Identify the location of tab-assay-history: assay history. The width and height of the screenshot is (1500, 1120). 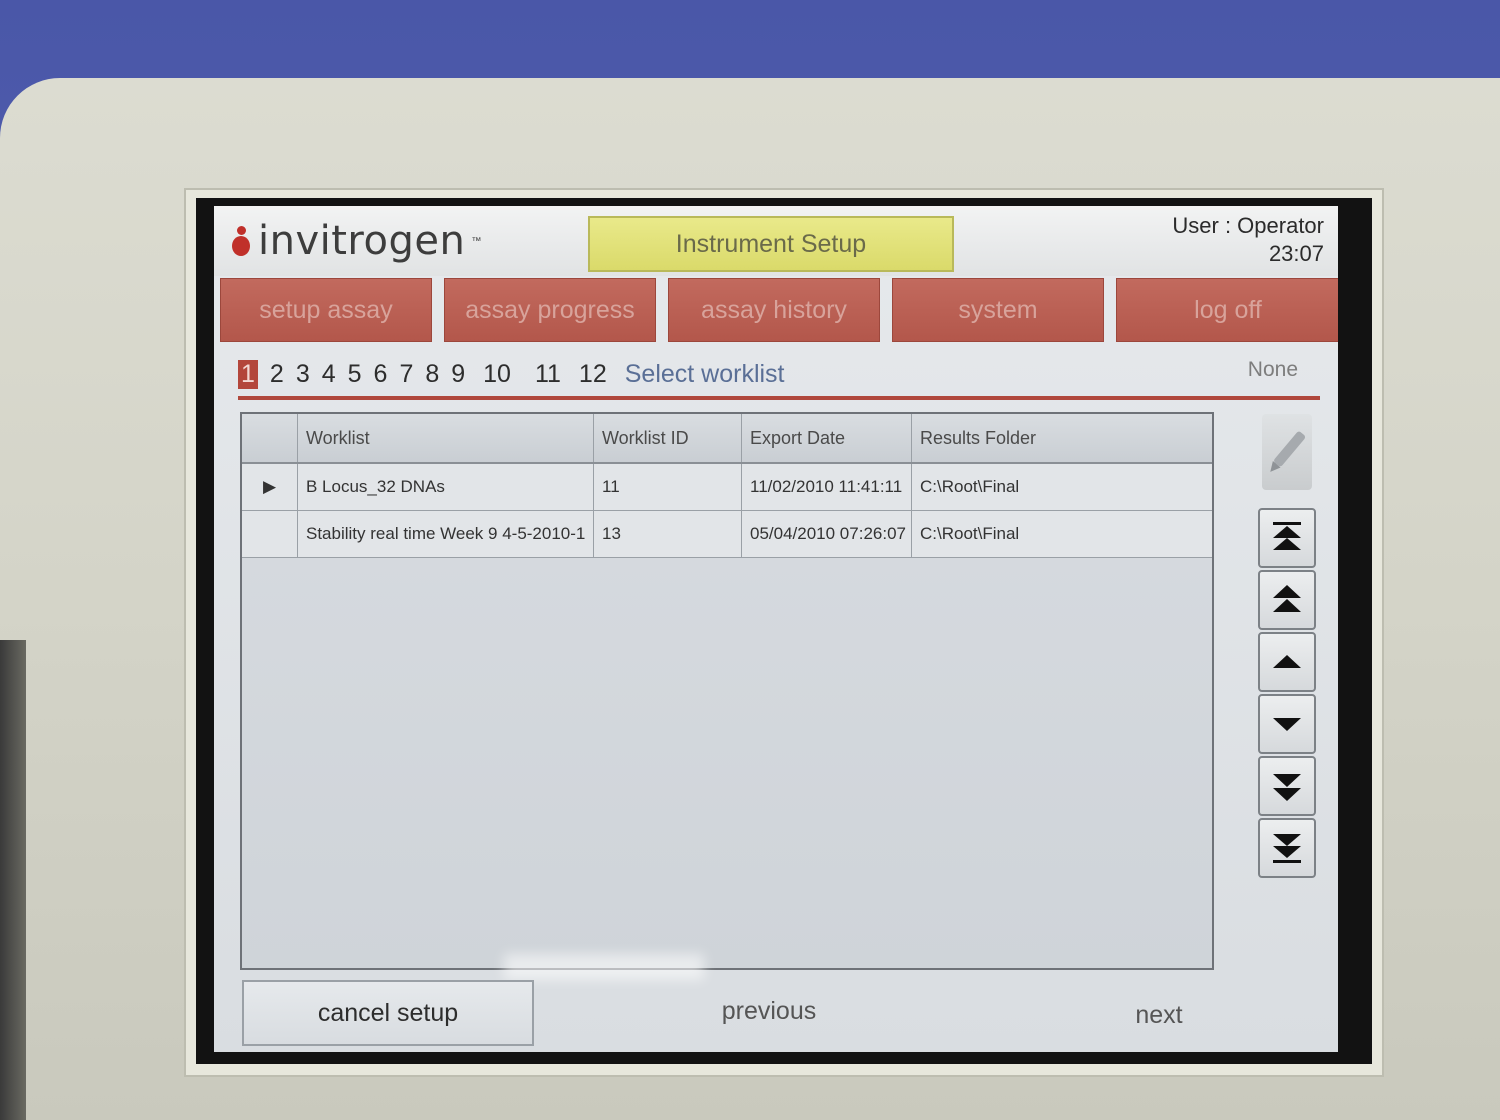
(774, 310).